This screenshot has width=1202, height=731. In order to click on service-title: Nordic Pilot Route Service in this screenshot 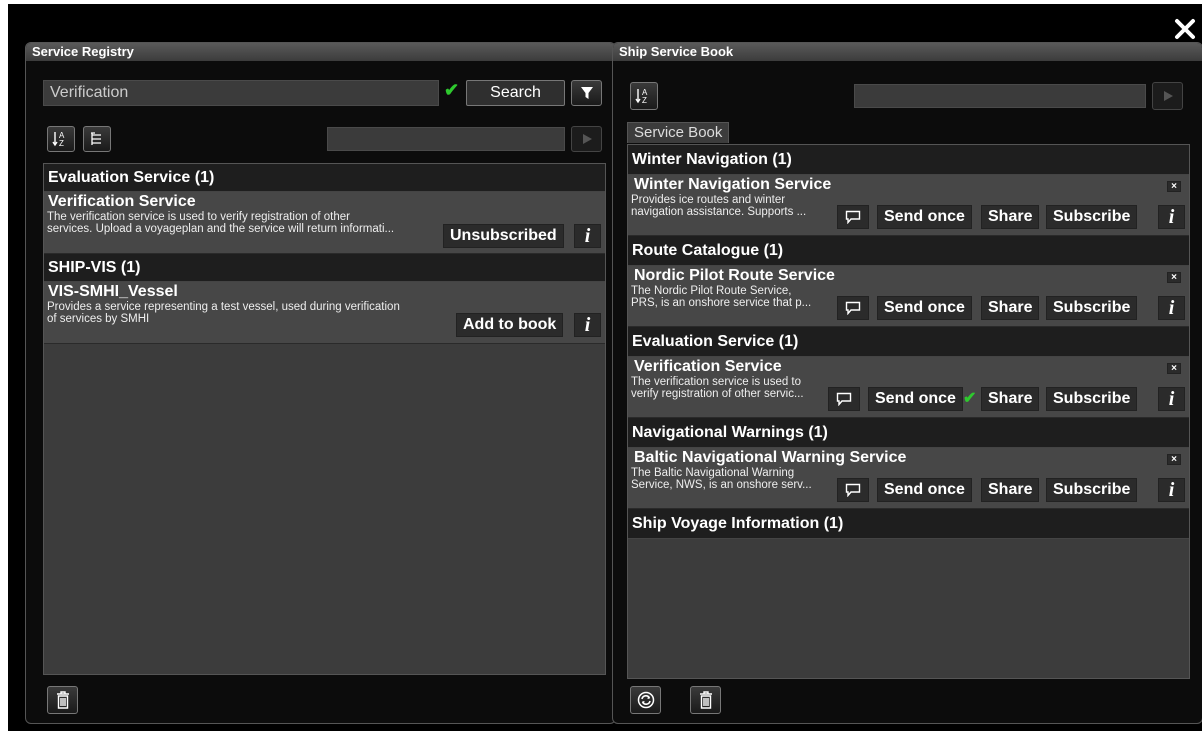, I will do `click(734, 275)`.